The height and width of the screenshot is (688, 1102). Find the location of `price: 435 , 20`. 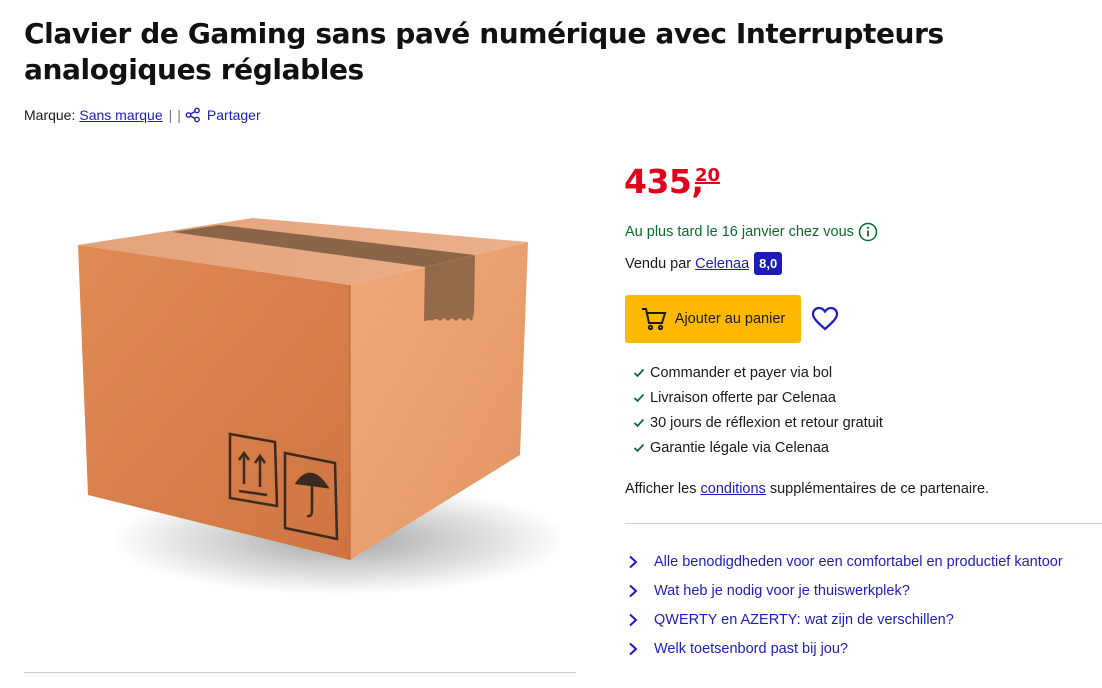

price: 435 , 20 is located at coordinates (672, 182).